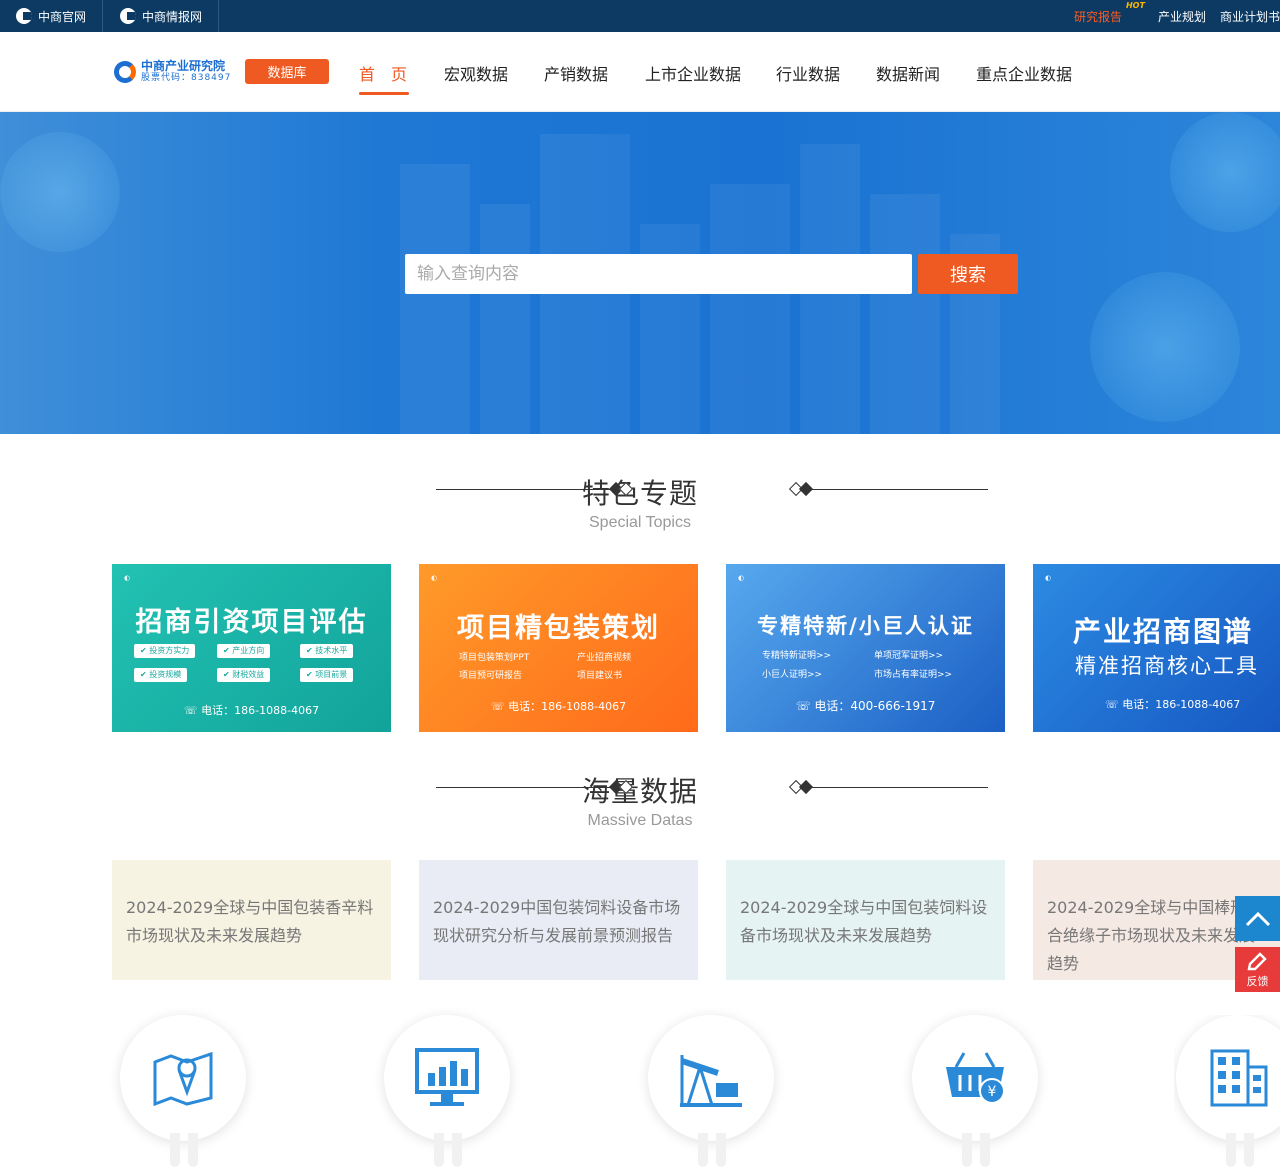 This screenshot has width=1280, height=1167. What do you see at coordinates (494, 658) in the screenshot?
I see `tag: 项目包装策划PPT` at bounding box center [494, 658].